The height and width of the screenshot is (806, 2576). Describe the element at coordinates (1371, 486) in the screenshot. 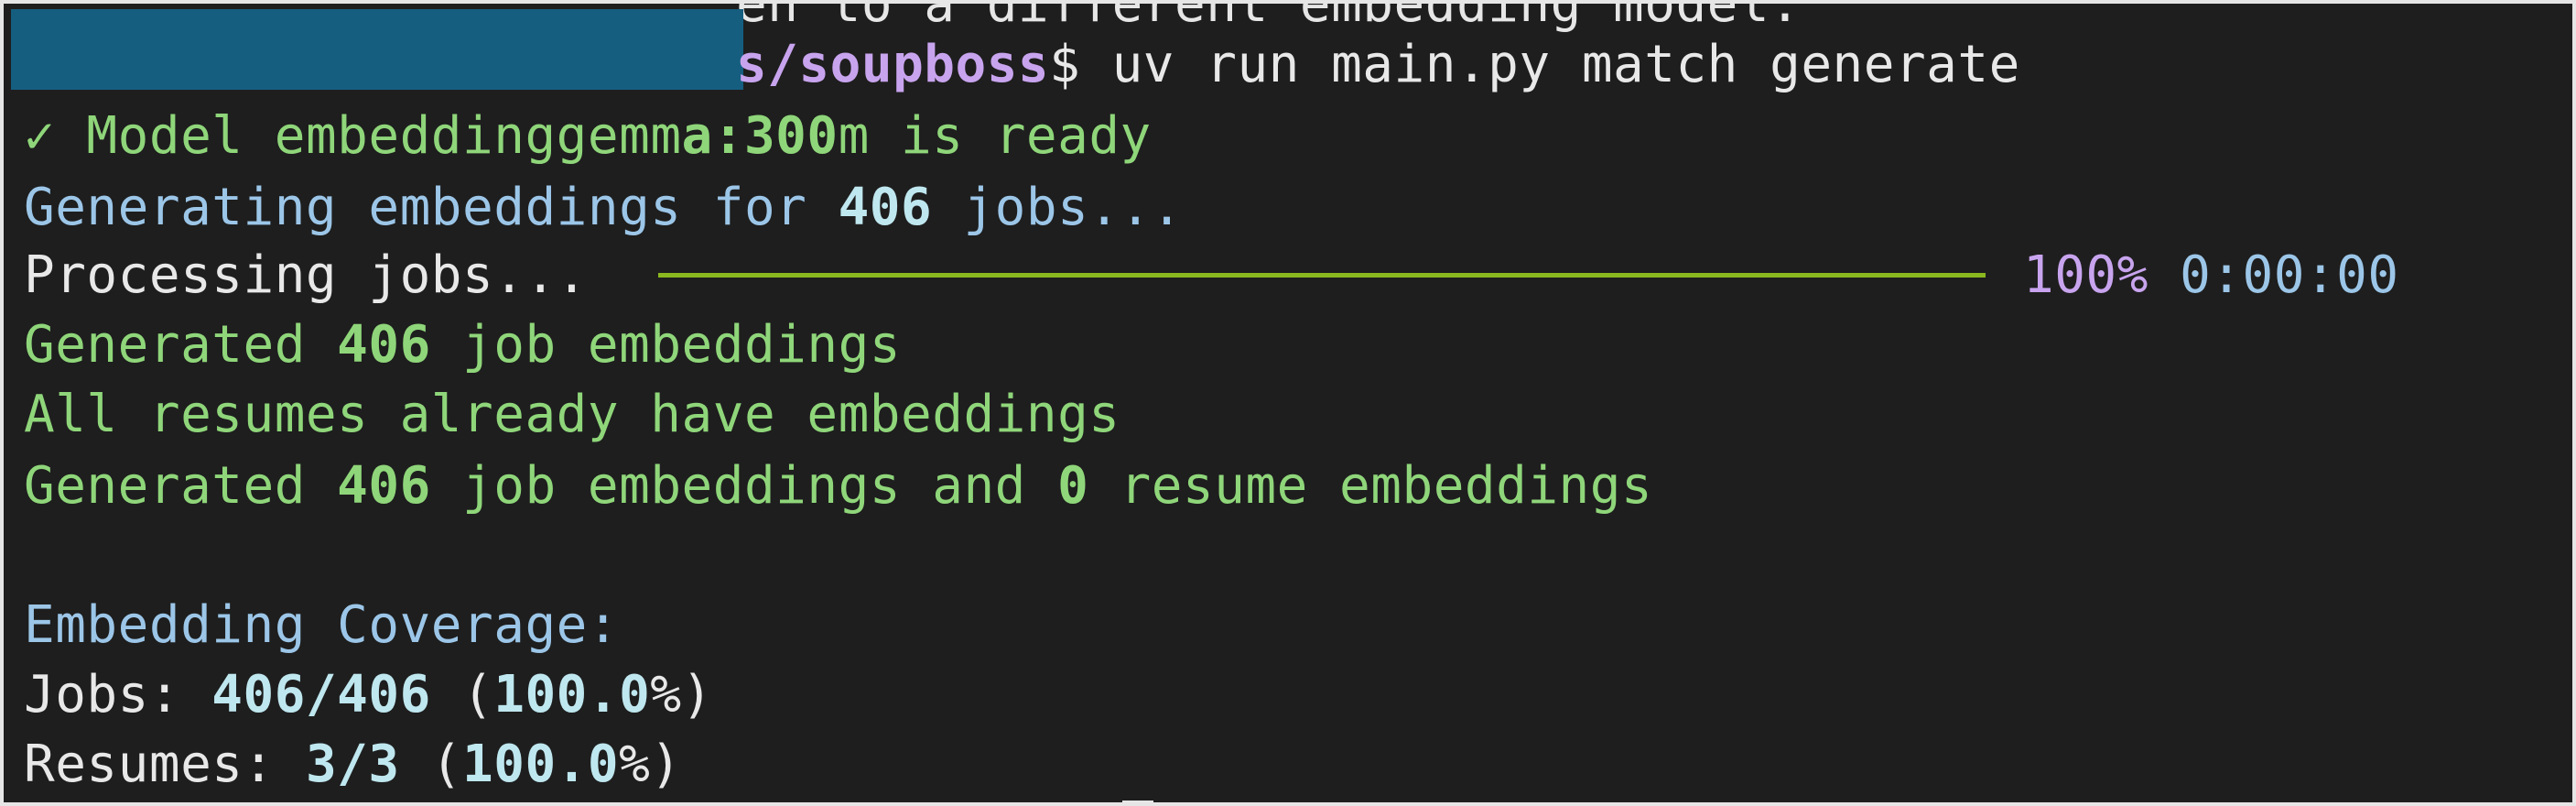

I see `summary-suffix: resume embeddings` at that location.